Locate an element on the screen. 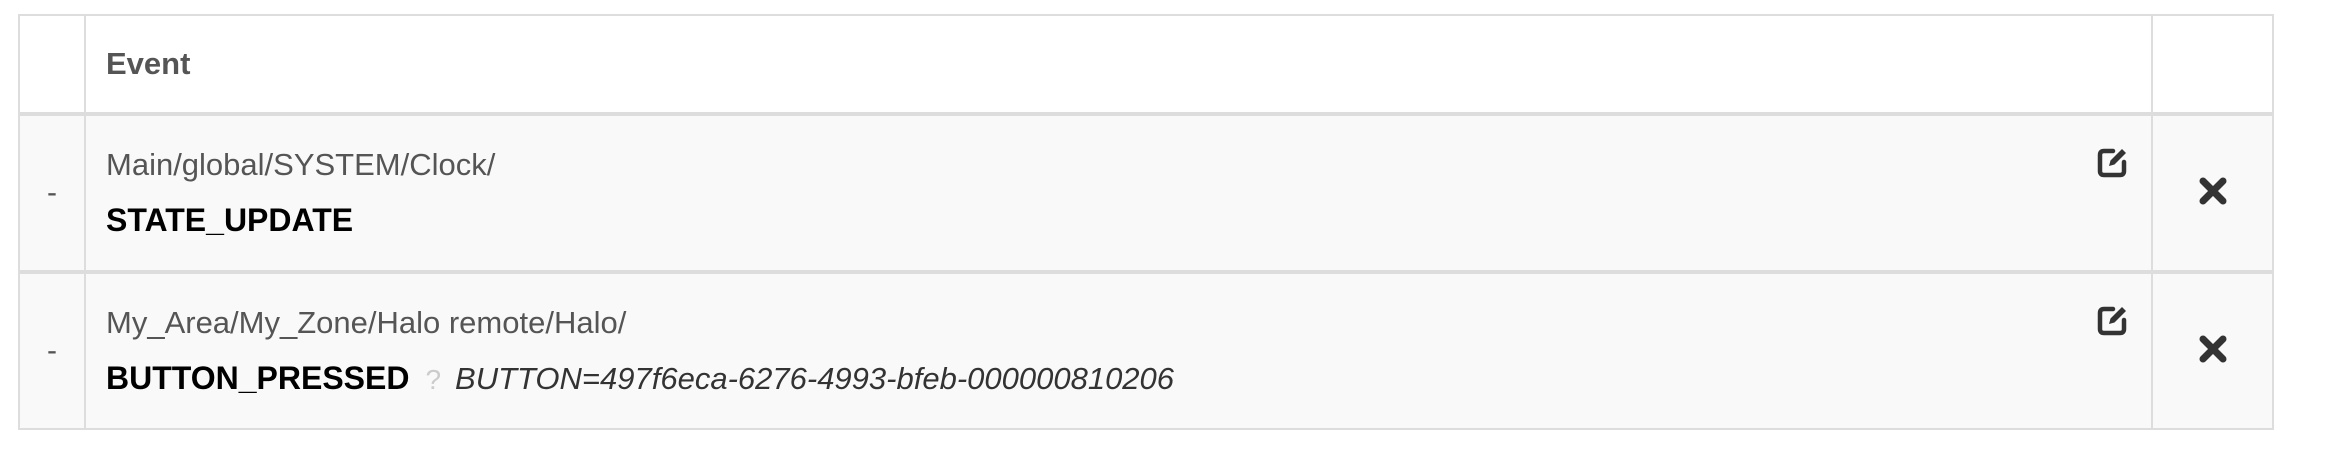 The image size is (2334, 450). event-path: Main/global/SYSTEM/Clock/ is located at coordinates (301, 164).